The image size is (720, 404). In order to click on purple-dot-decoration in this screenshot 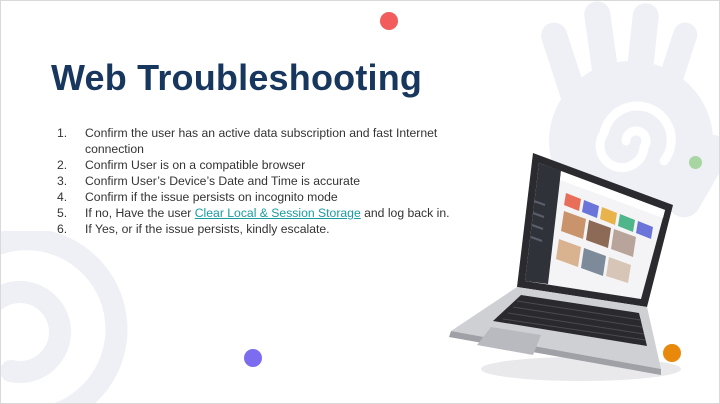, I will do `click(253, 358)`.